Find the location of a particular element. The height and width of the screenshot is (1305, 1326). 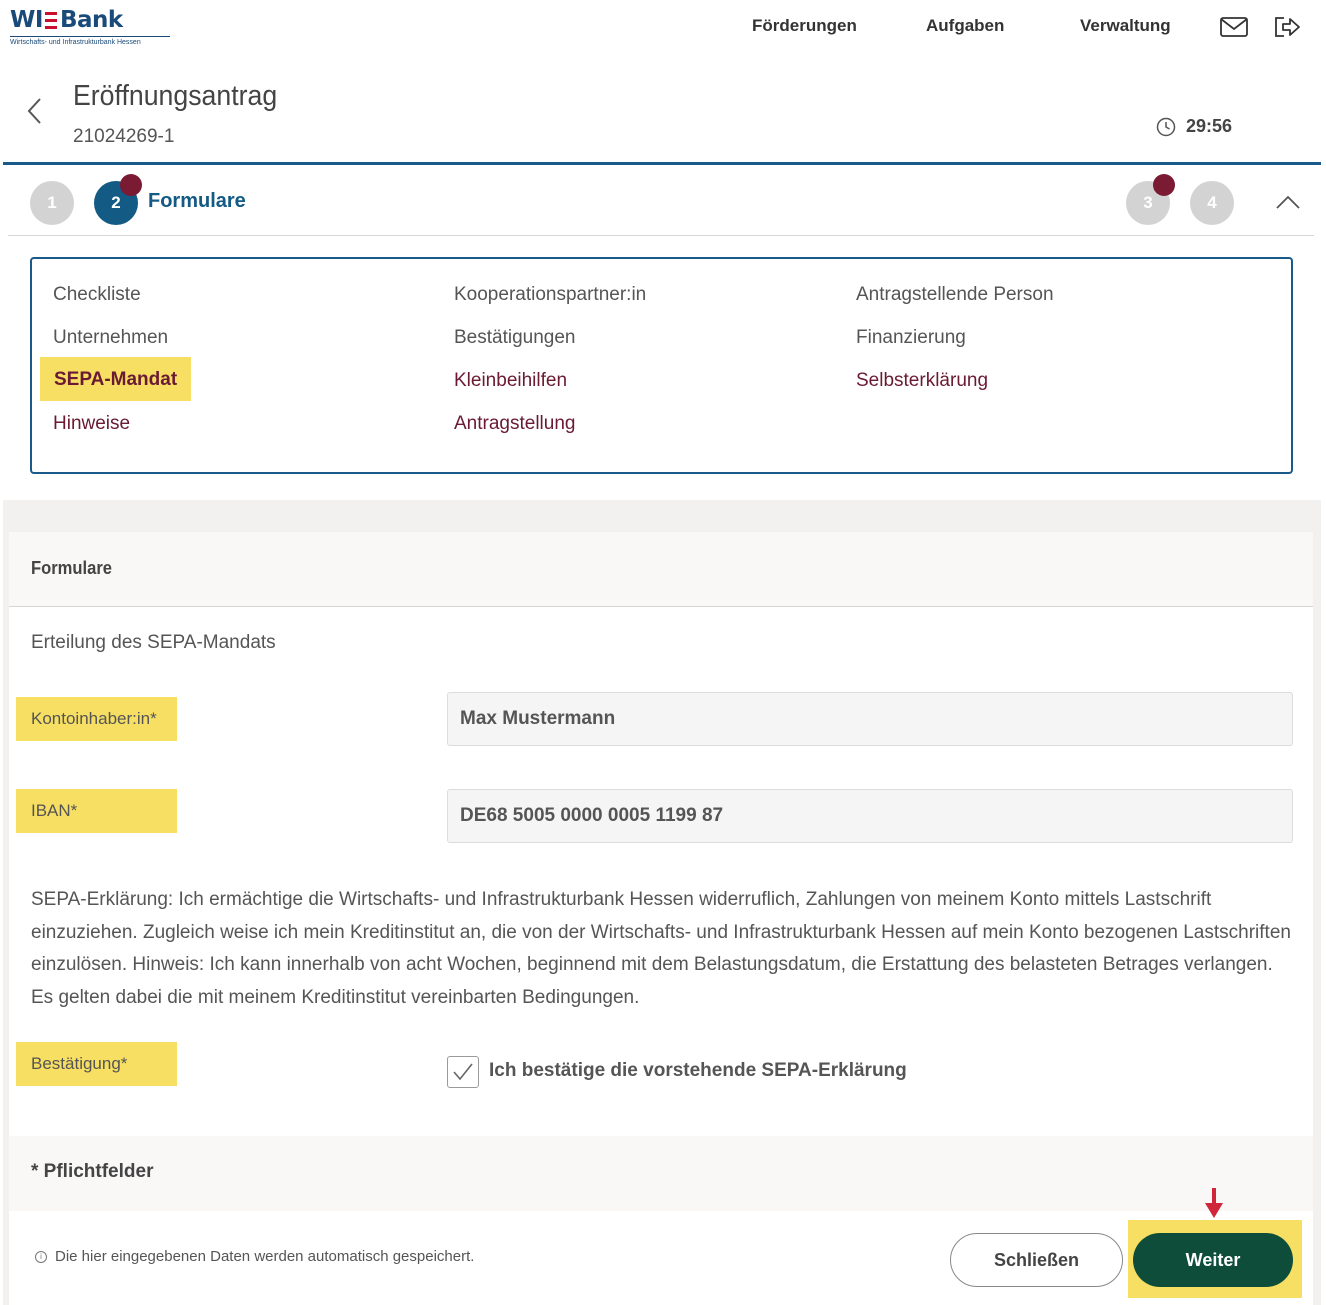

required-fields-note: * Pflichtfelder is located at coordinates (92, 1171).